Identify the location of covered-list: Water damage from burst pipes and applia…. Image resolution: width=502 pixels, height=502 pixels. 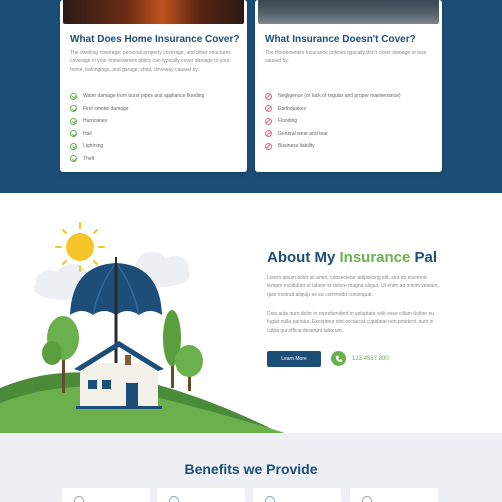
(137, 127).